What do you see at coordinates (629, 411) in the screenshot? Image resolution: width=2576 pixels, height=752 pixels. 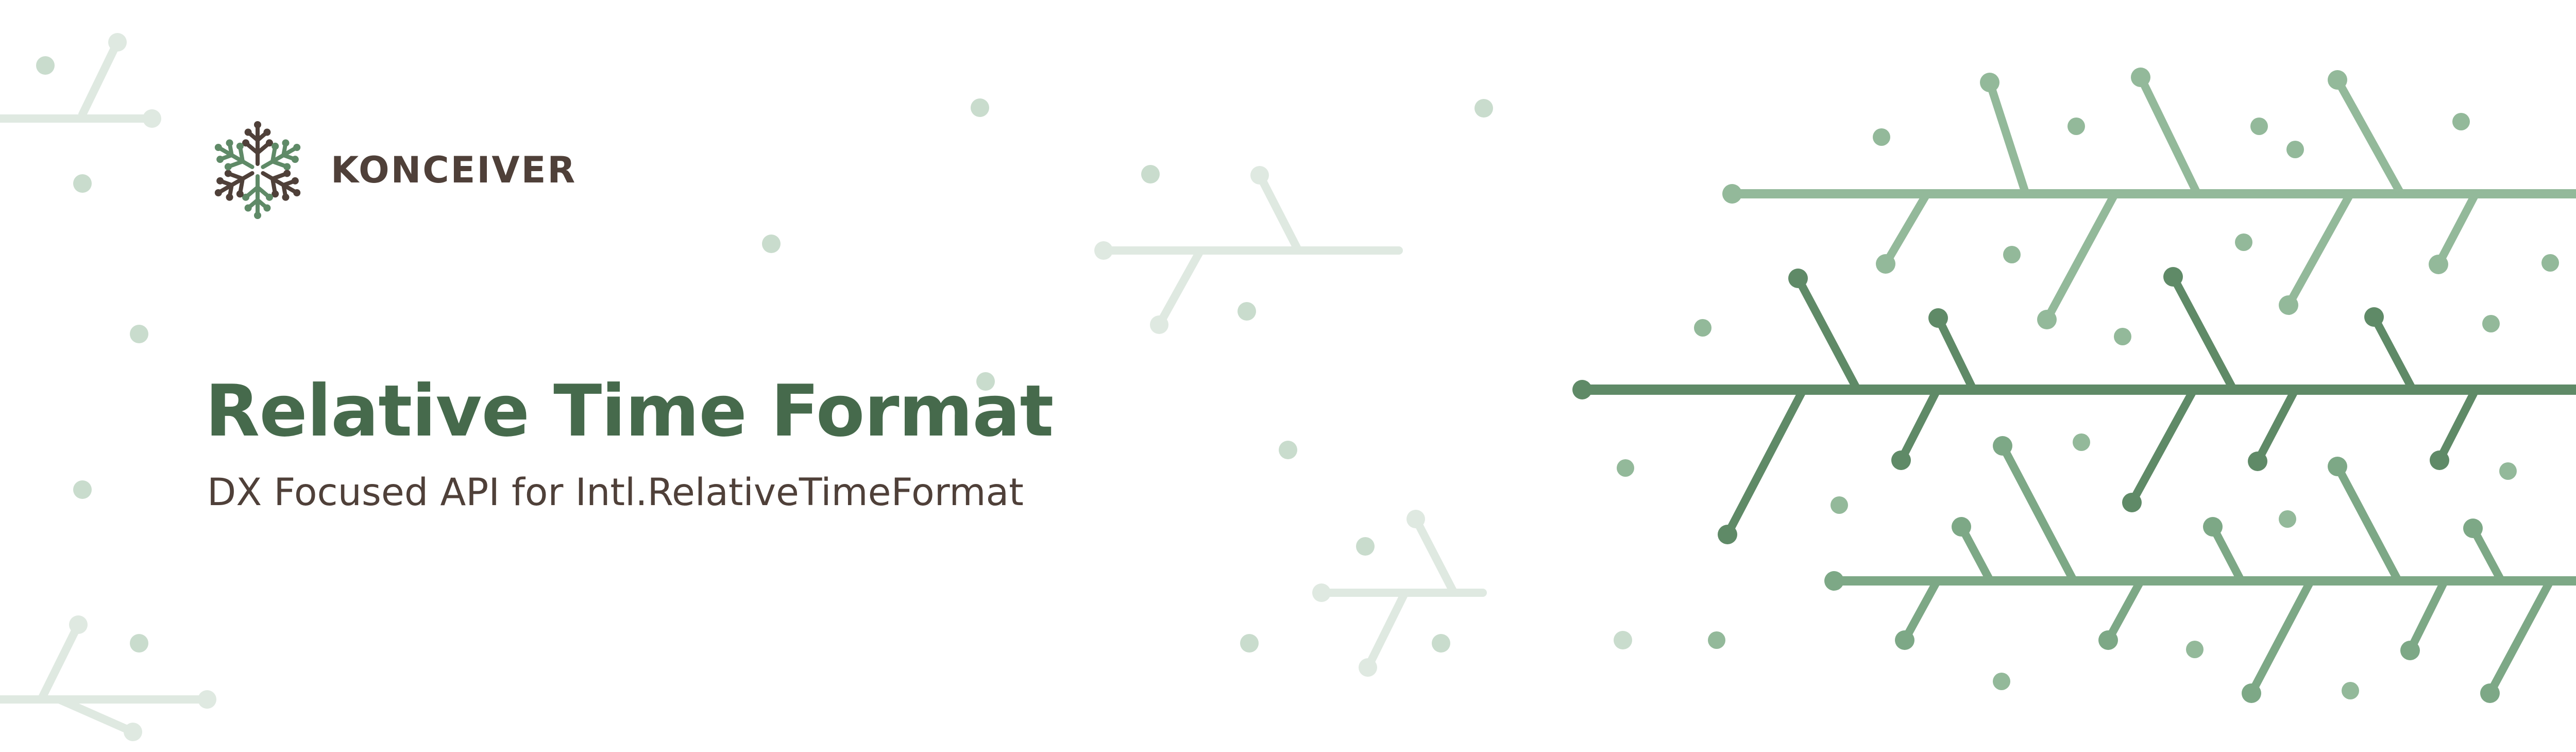 I see `page-title: Relative Time Format` at bounding box center [629, 411].